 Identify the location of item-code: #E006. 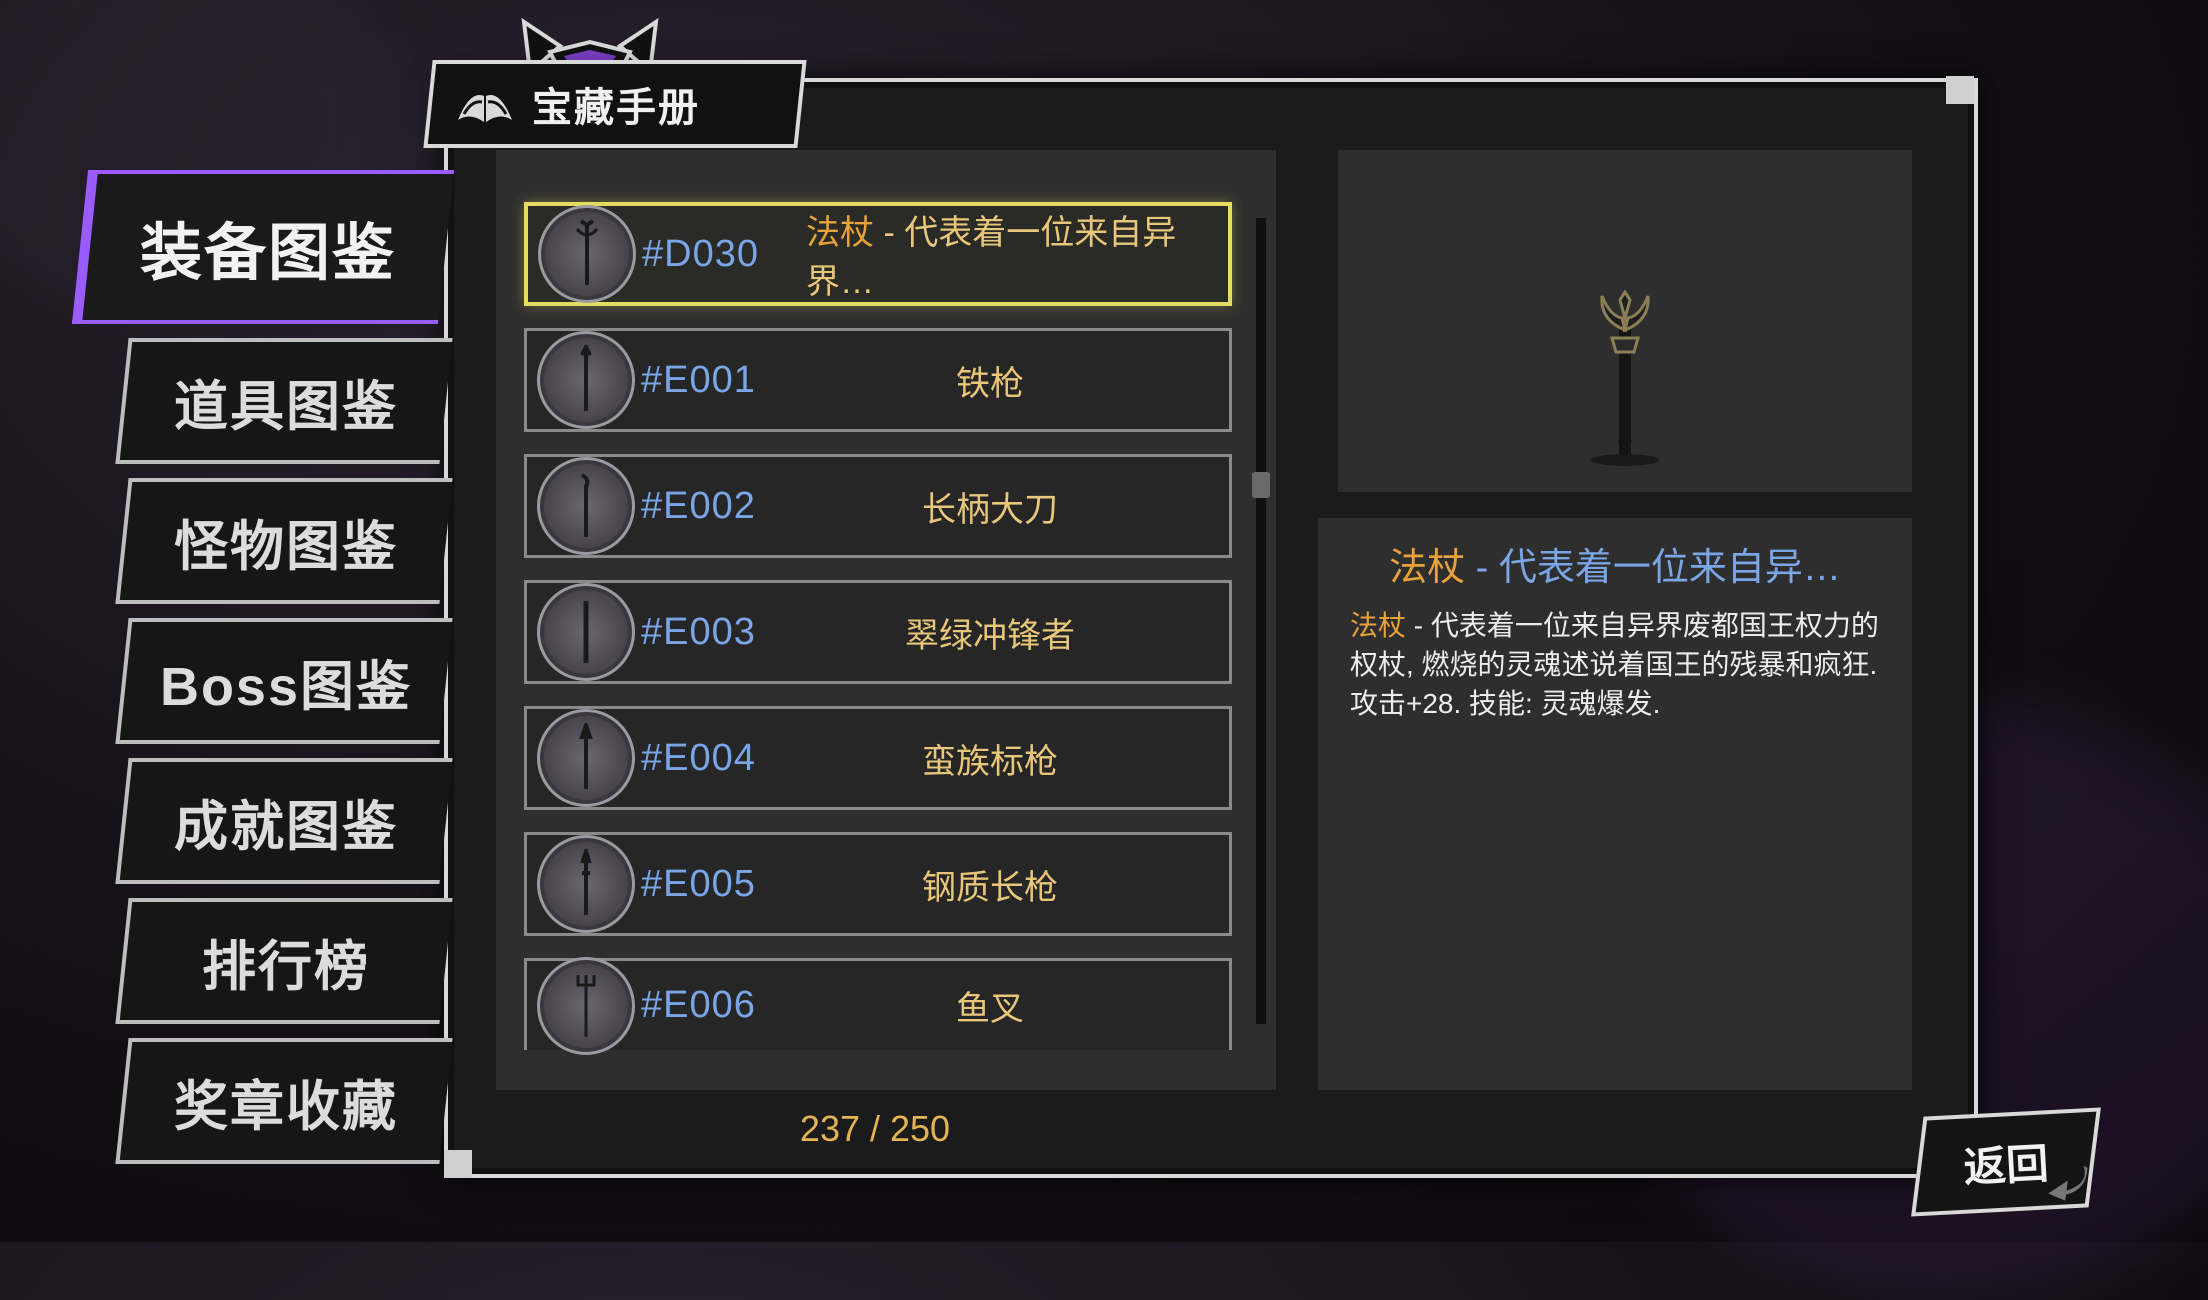
(698, 1005).